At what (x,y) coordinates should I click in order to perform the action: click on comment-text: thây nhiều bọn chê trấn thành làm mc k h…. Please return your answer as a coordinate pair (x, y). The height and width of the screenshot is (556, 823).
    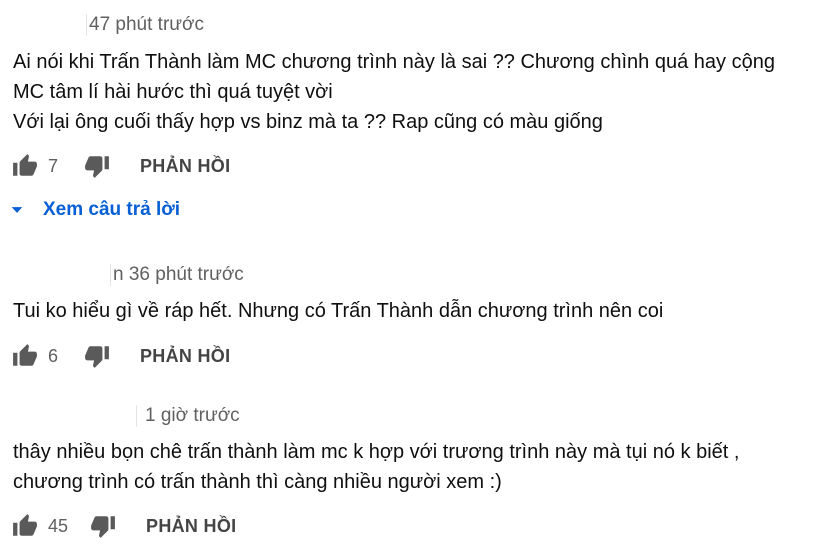
    Looking at the image, I should click on (376, 467).